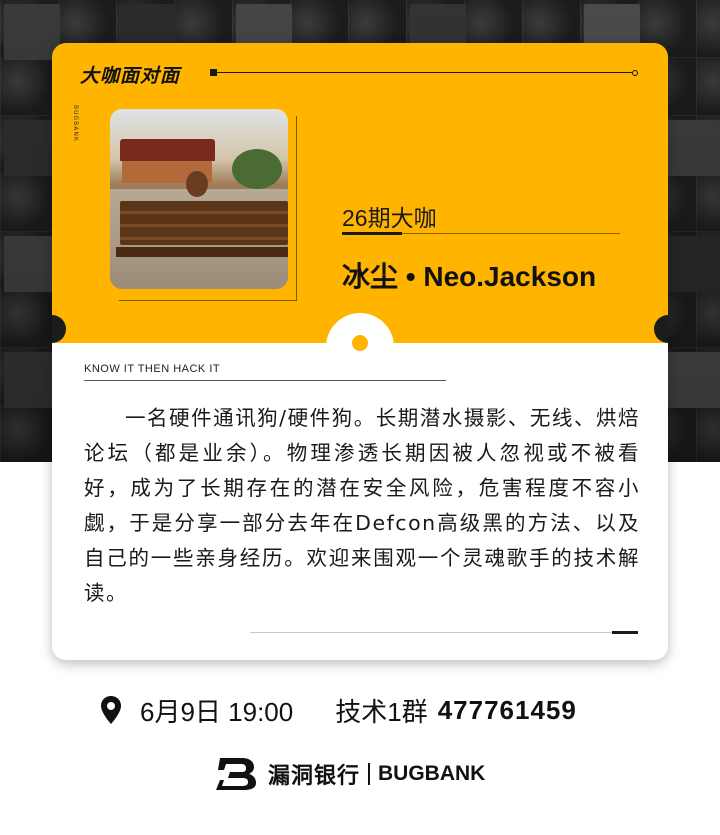 Image resolution: width=720 pixels, height=835 pixels. Describe the element at coordinates (75, 123) in the screenshot. I see `vertical-caption: BUGBANK` at that location.